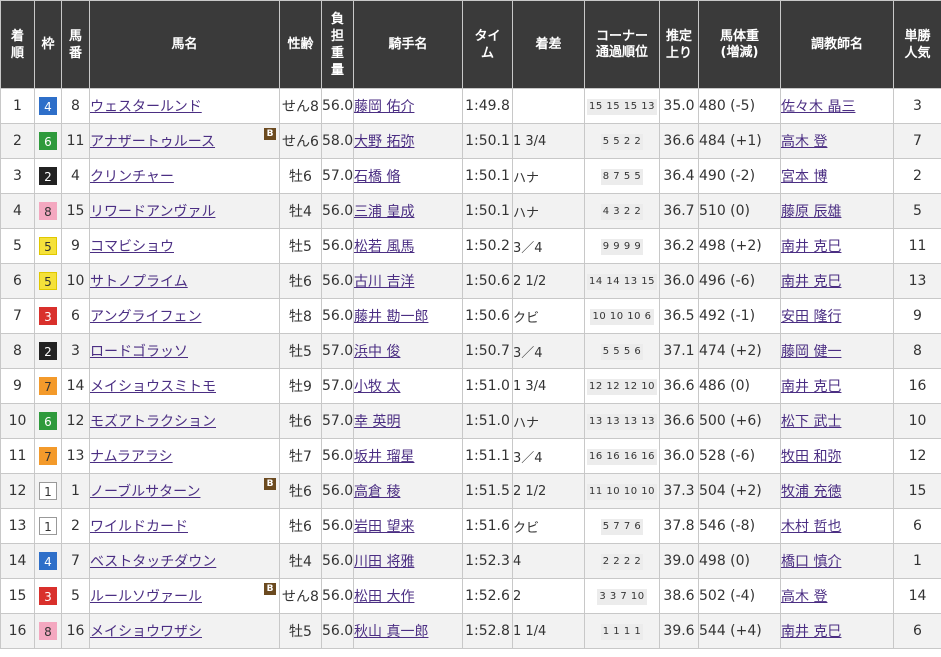 The width and height of the screenshot is (941, 657). I want to click on passing-order: 3 3 7 10, so click(622, 597).